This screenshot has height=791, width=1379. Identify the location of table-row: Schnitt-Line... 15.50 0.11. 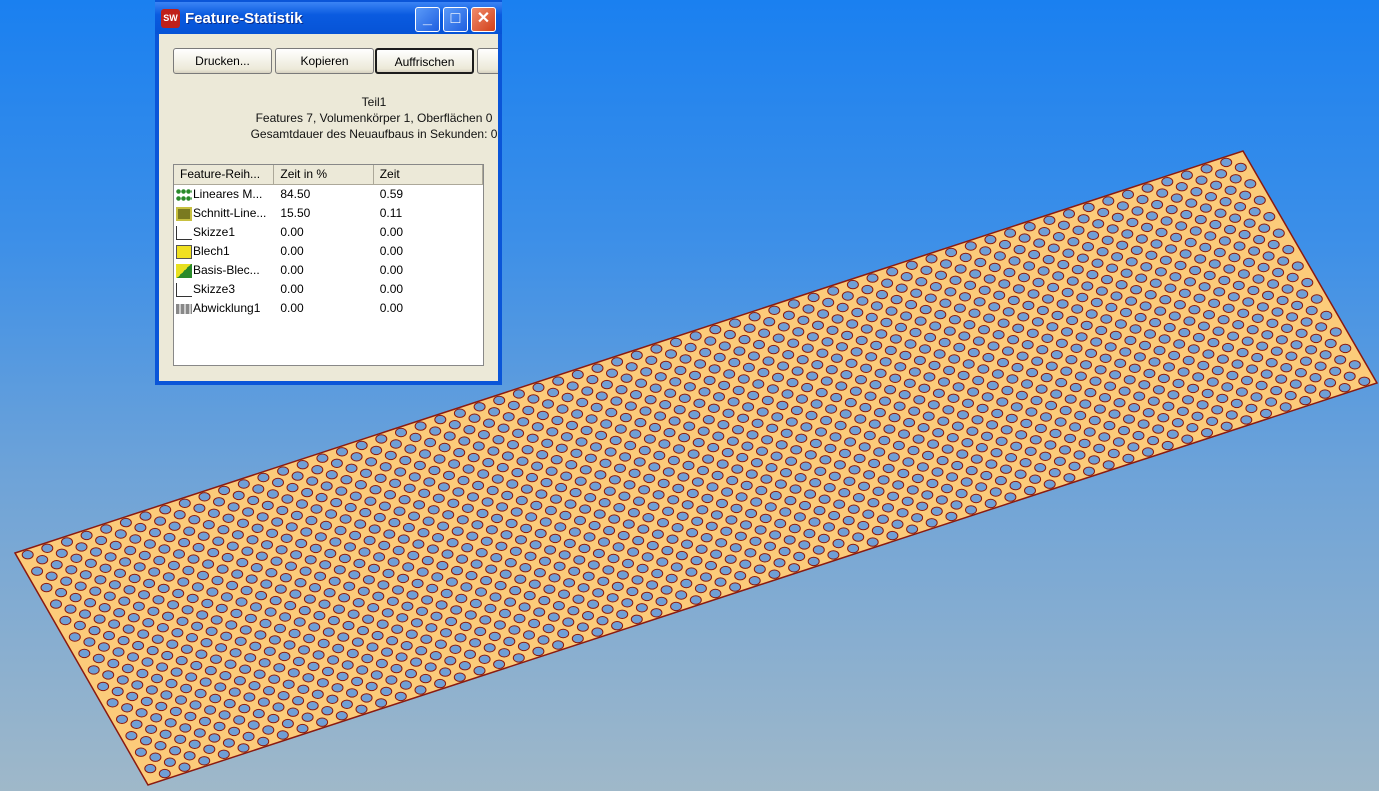
(328, 213).